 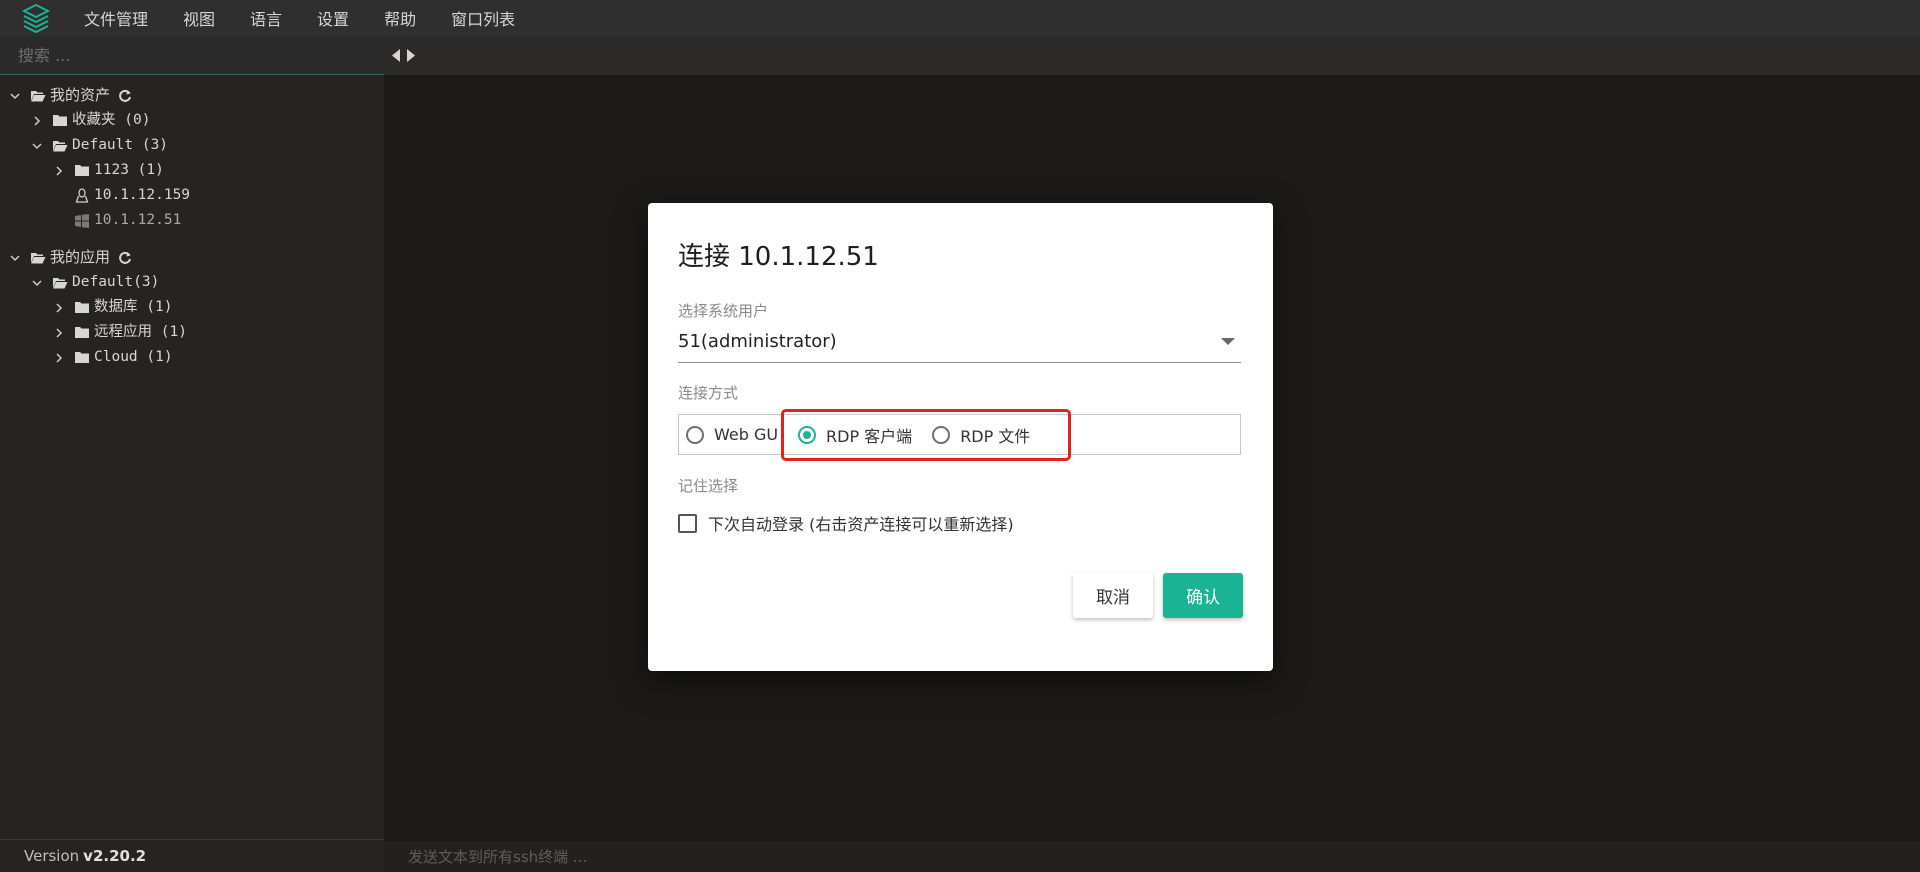 What do you see at coordinates (80, 95) in the screenshot?
I see `tree-label: 我的资产` at bounding box center [80, 95].